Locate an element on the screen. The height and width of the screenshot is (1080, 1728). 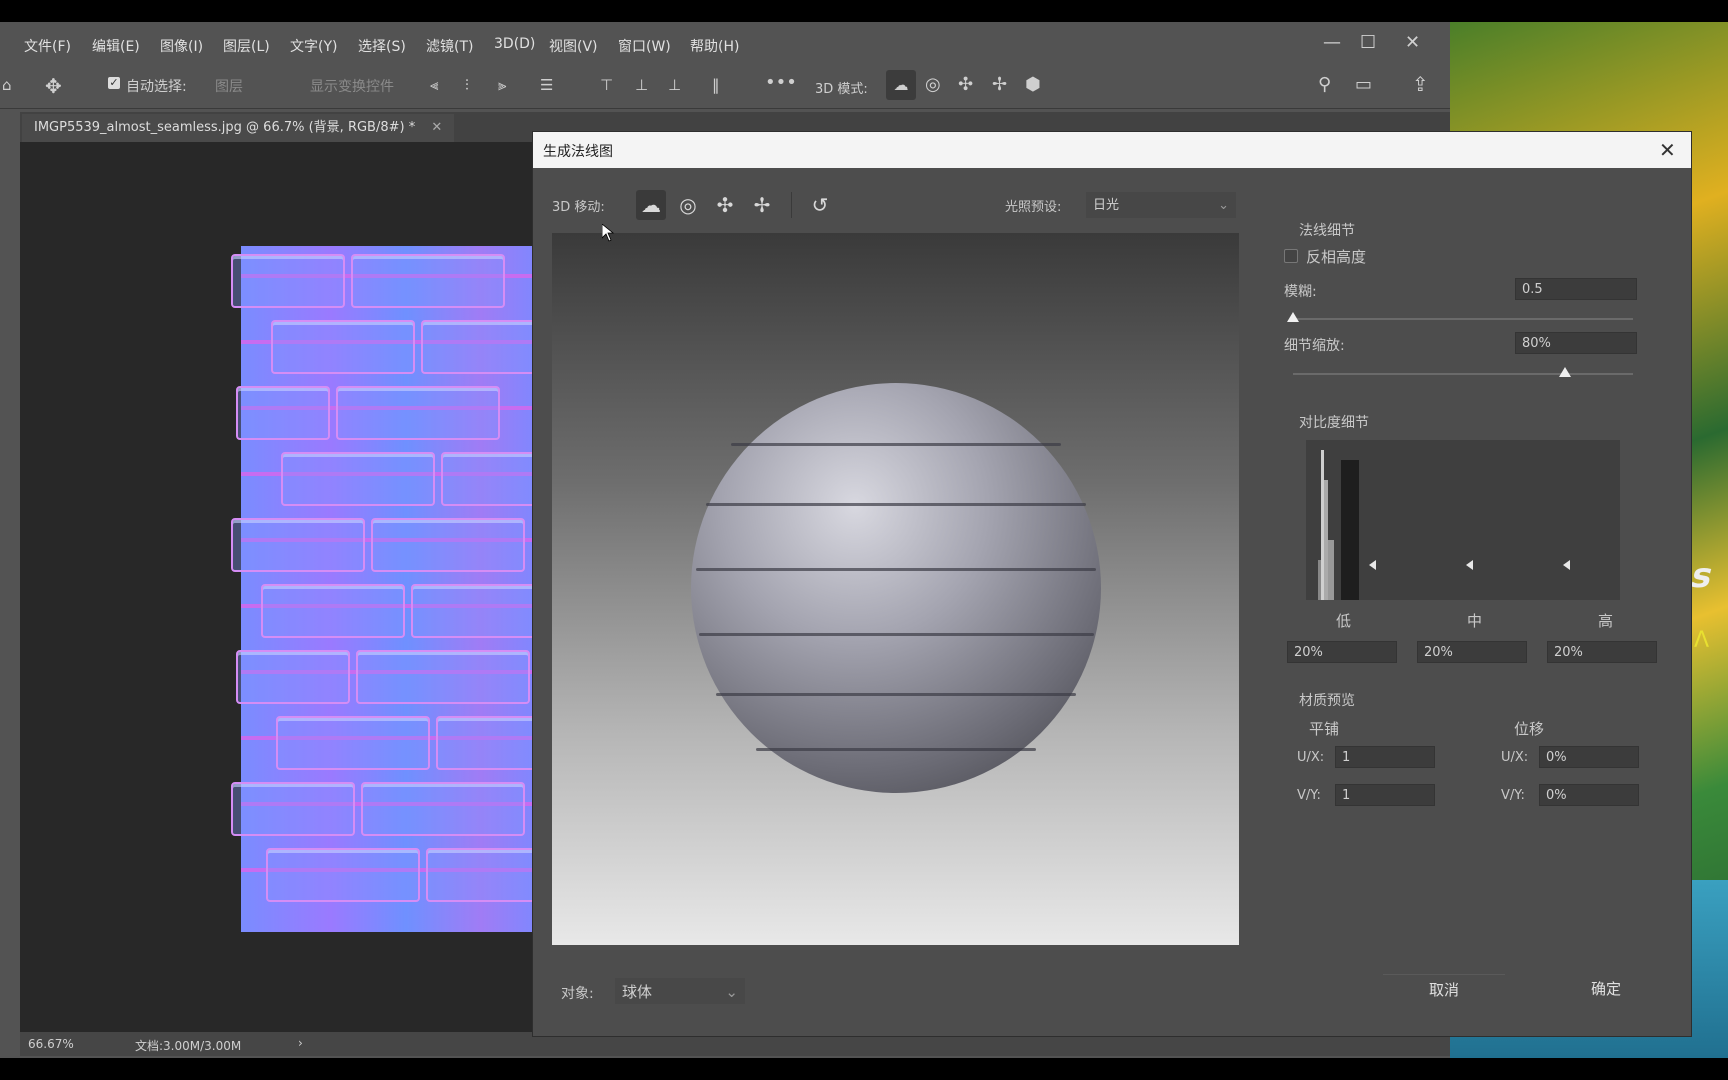
detail-scale-label: 细节缩放: is located at coordinates (1314, 346).